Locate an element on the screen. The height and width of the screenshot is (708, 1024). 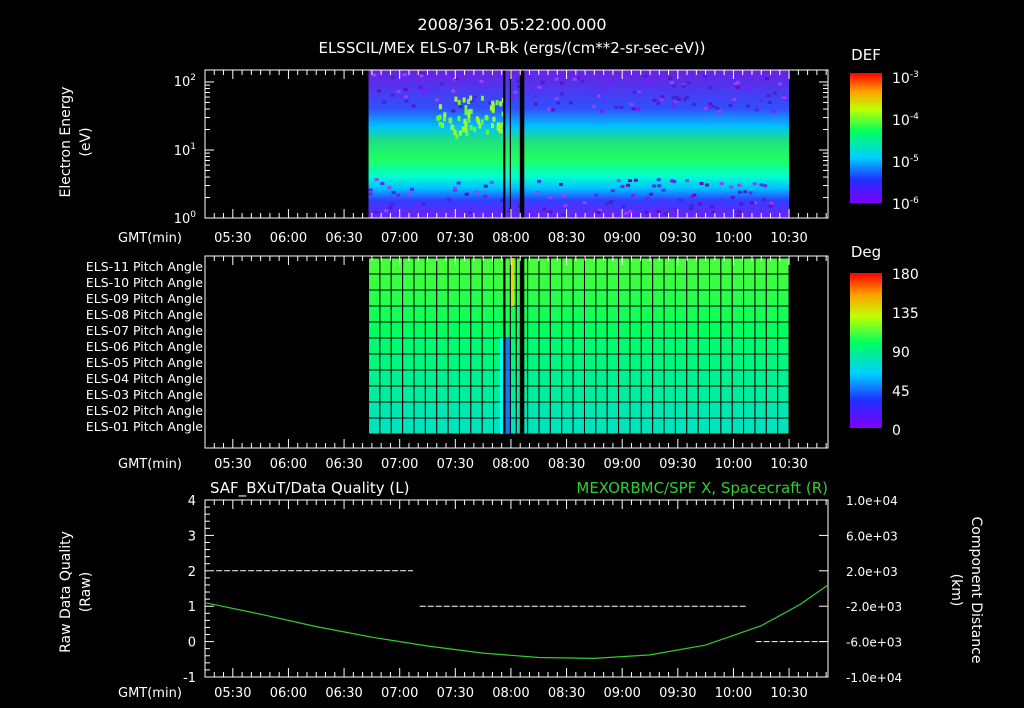
def-tick-1e-3: 10-3 is located at coordinates (905, 78).